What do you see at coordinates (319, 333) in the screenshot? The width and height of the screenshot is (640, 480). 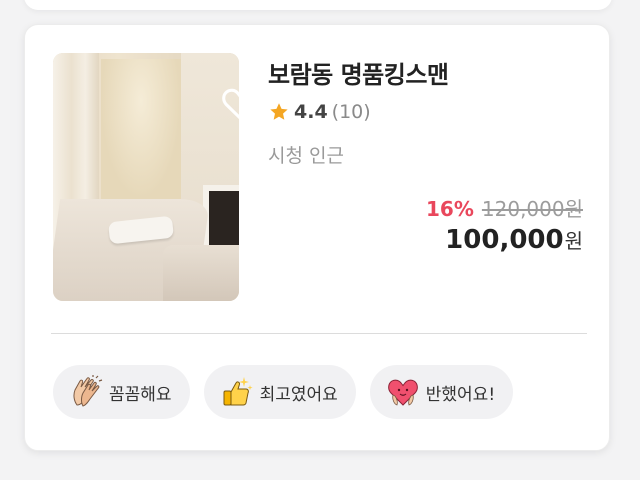 I see `divider` at bounding box center [319, 333].